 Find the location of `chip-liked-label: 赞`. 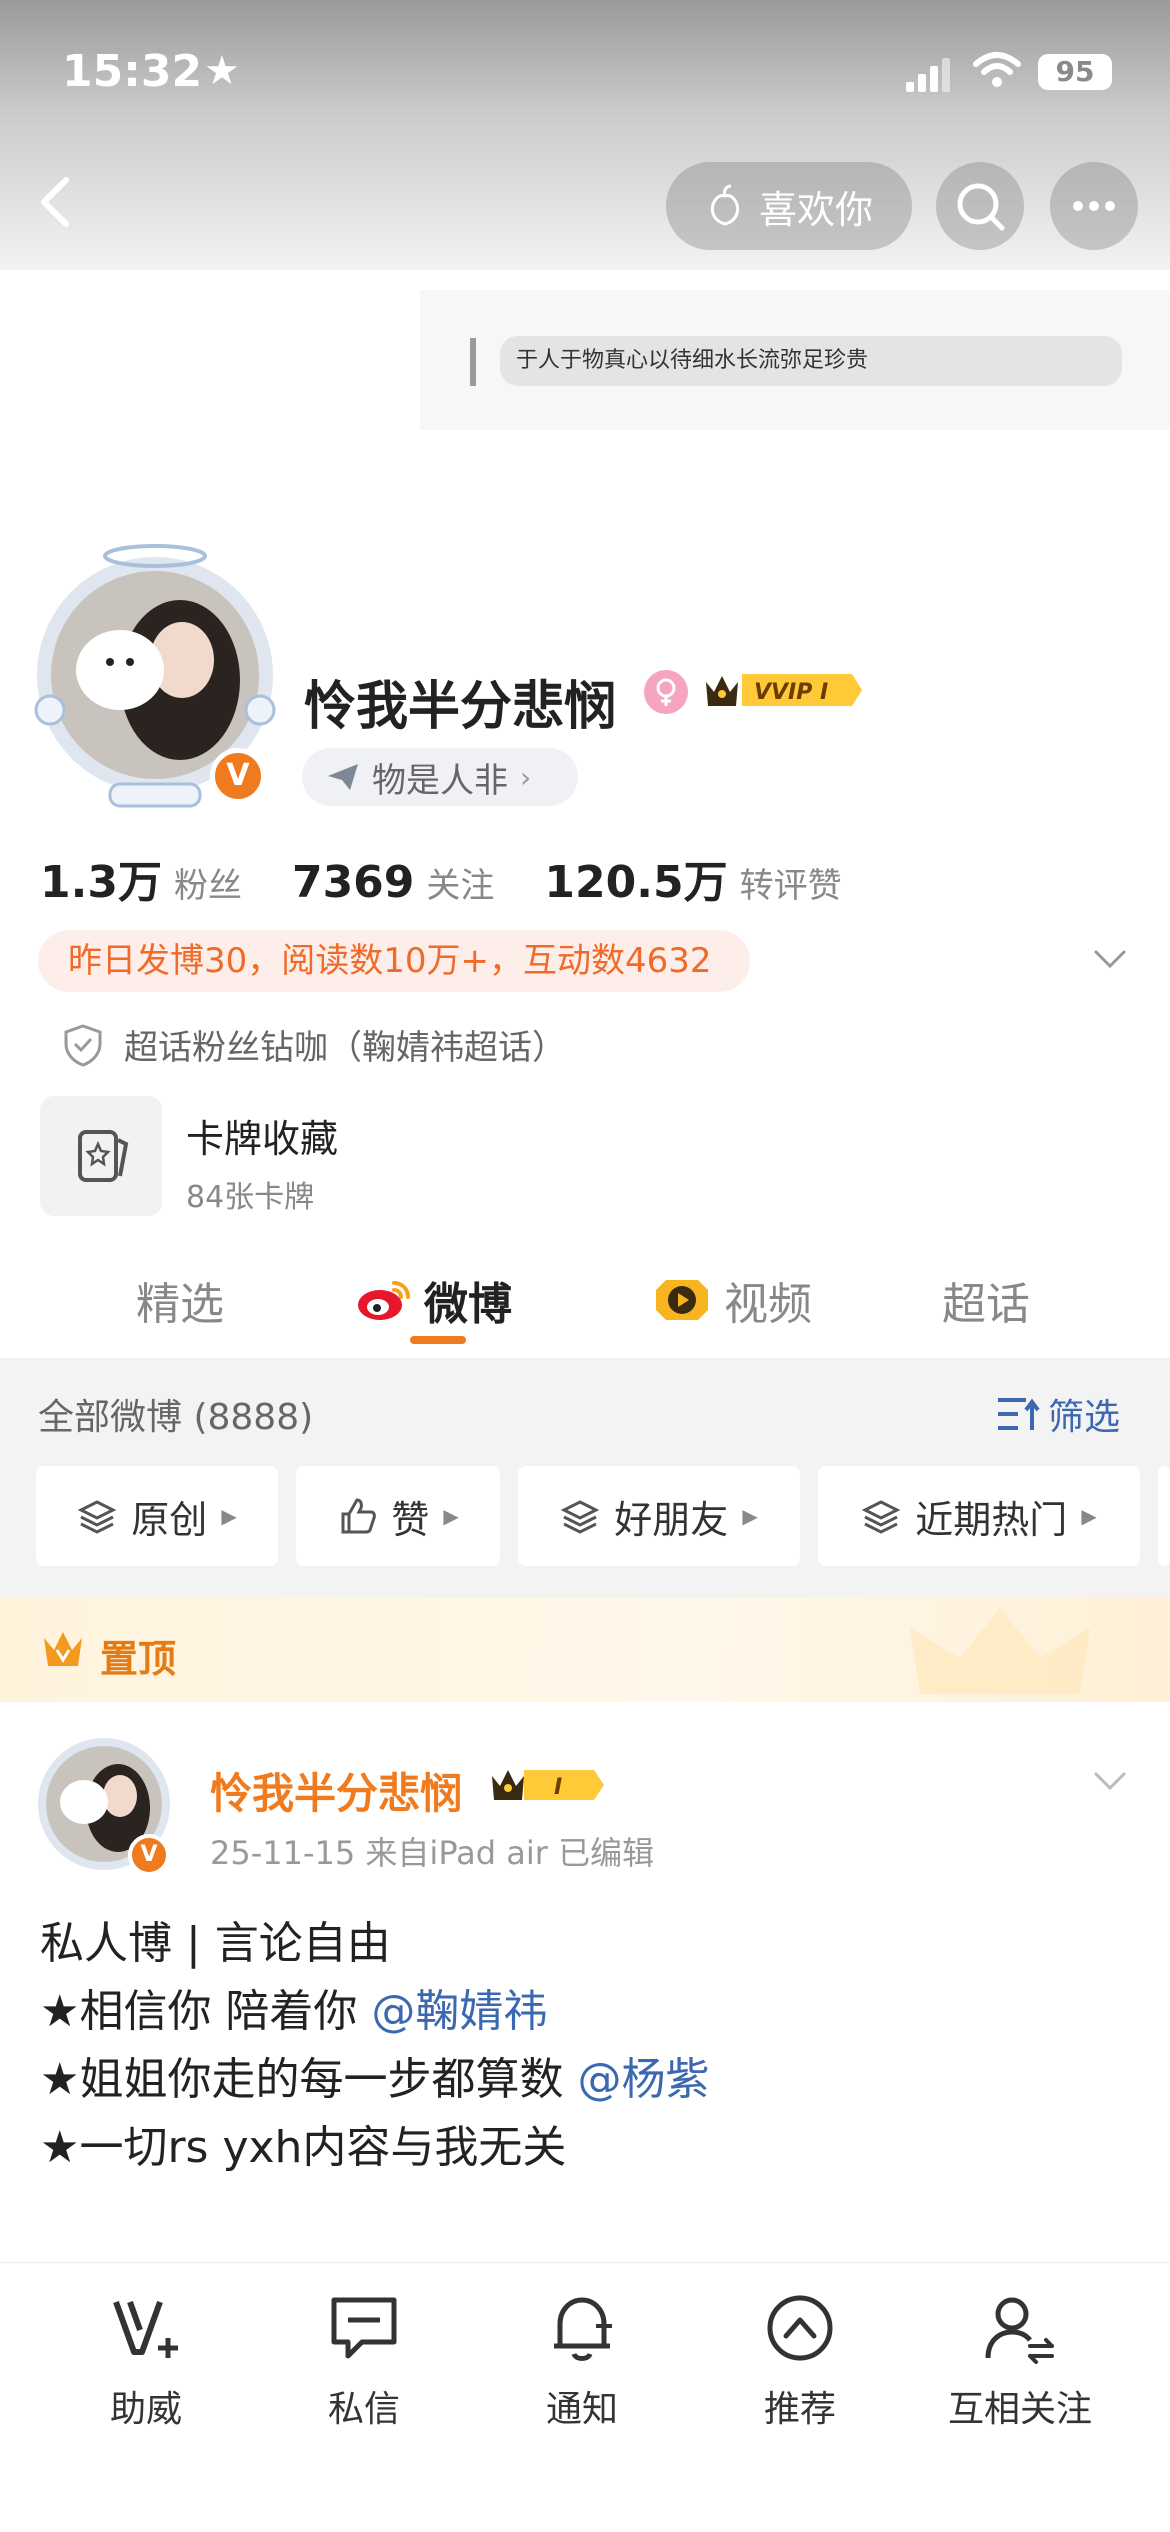

chip-liked-label: 赞 is located at coordinates (410, 1519).